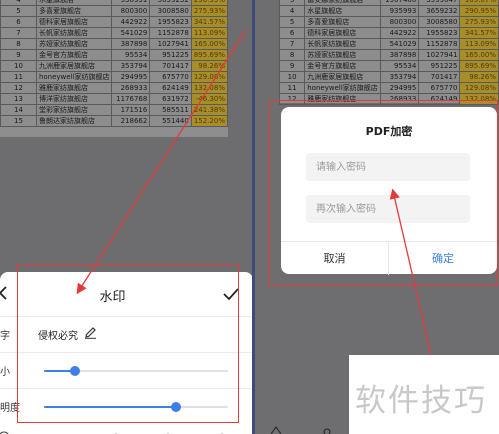 This screenshot has width=499, height=434. What do you see at coordinates (131, 88) in the screenshot?
I see `table-cell: 268933` at bounding box center [131, 88].